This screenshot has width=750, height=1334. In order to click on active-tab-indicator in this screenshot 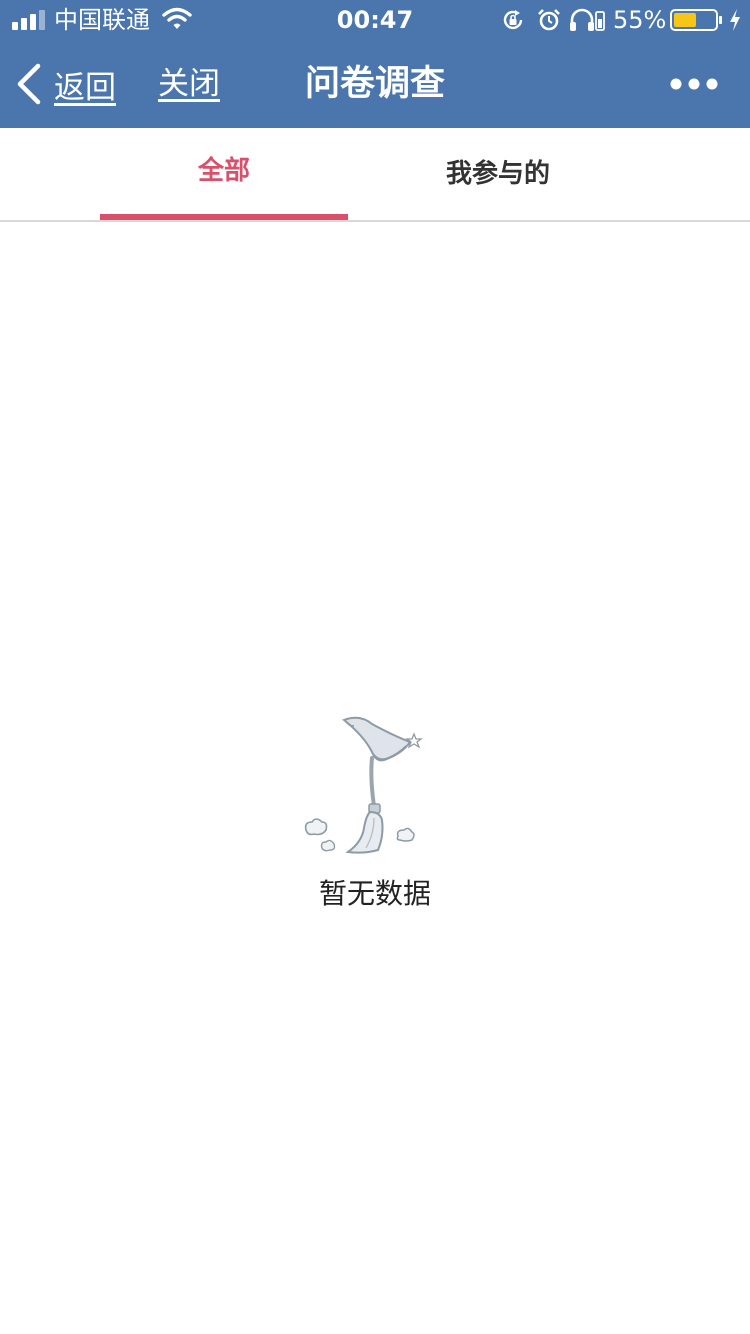, I will do `click(224, 217)`.